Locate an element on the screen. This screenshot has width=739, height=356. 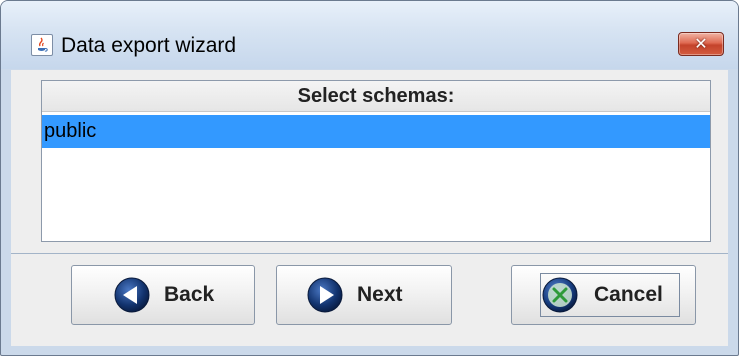
window-title: Data export wizard is located at coordinates (149, 45).